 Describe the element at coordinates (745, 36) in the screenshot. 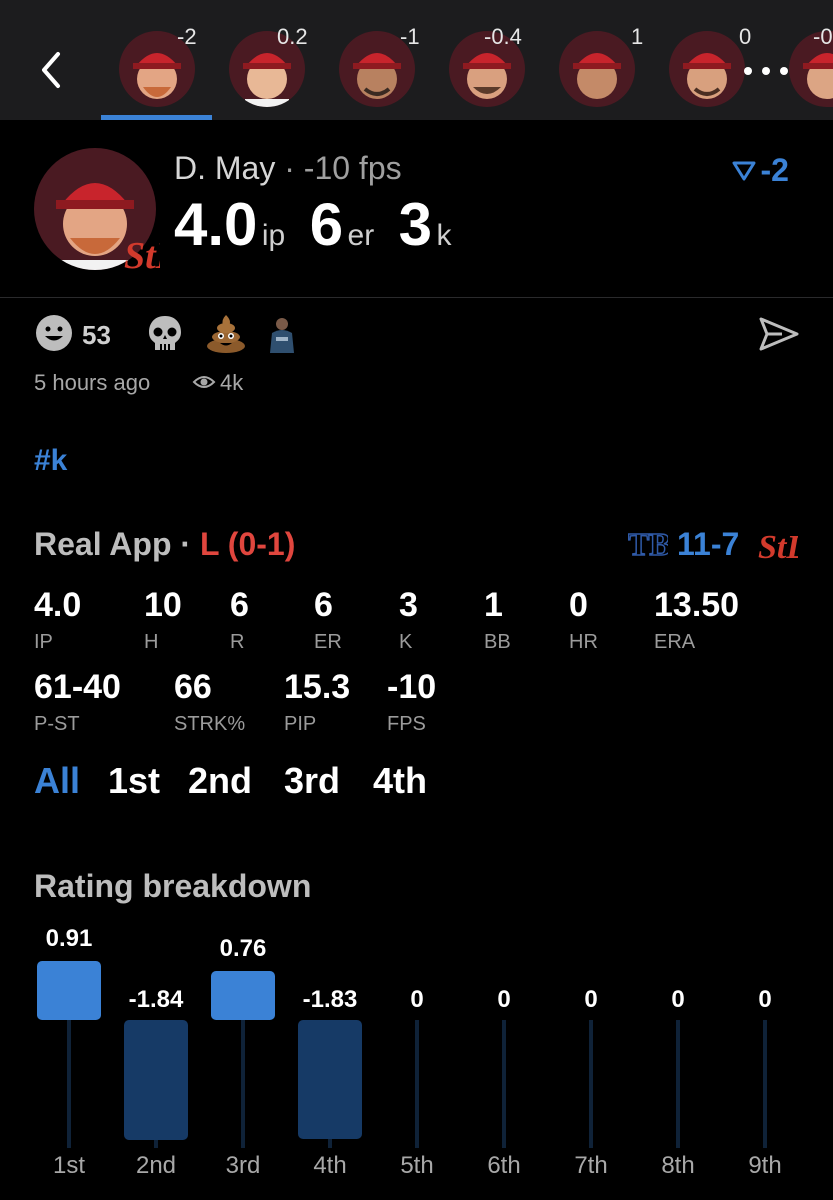

I see `player-delta-6: 0` at that location.